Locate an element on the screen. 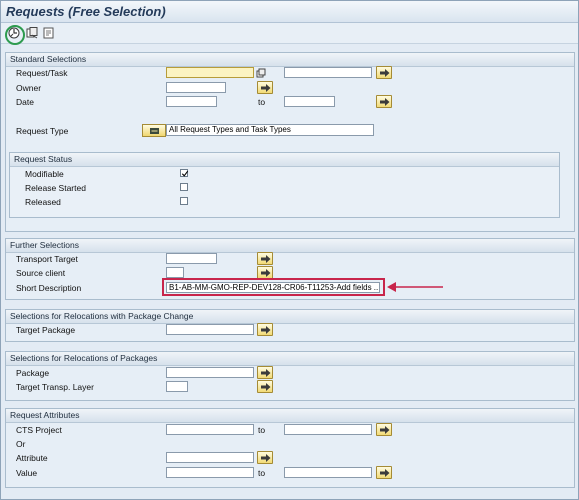 This screenshot has height=500, width=579. request-task-from-input is located at coordinates (210, 72).